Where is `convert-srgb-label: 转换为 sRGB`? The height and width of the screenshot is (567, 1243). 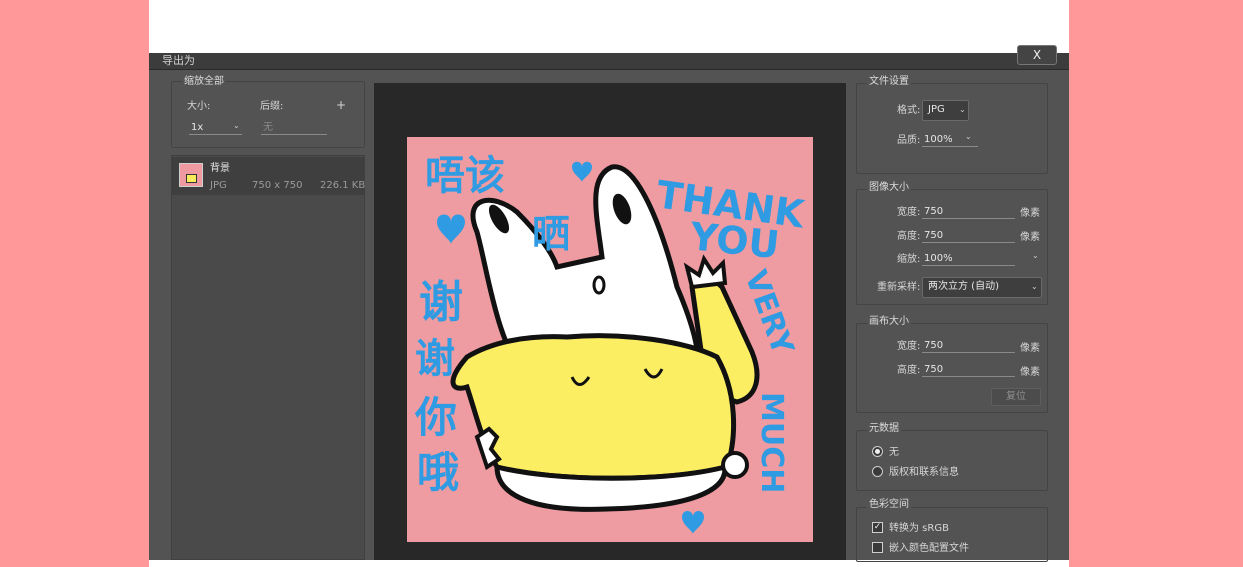
convert-srgb-label: 转换为 sRGB is located at coordinates (919, 528).